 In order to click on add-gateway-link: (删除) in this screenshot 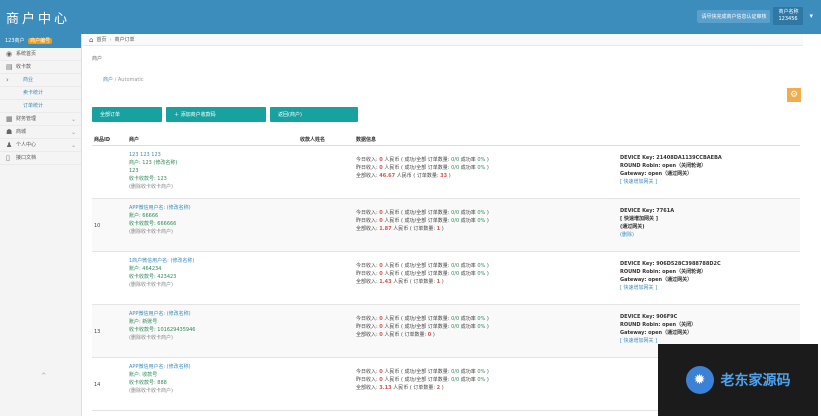, I will do `click(647, 235)`.